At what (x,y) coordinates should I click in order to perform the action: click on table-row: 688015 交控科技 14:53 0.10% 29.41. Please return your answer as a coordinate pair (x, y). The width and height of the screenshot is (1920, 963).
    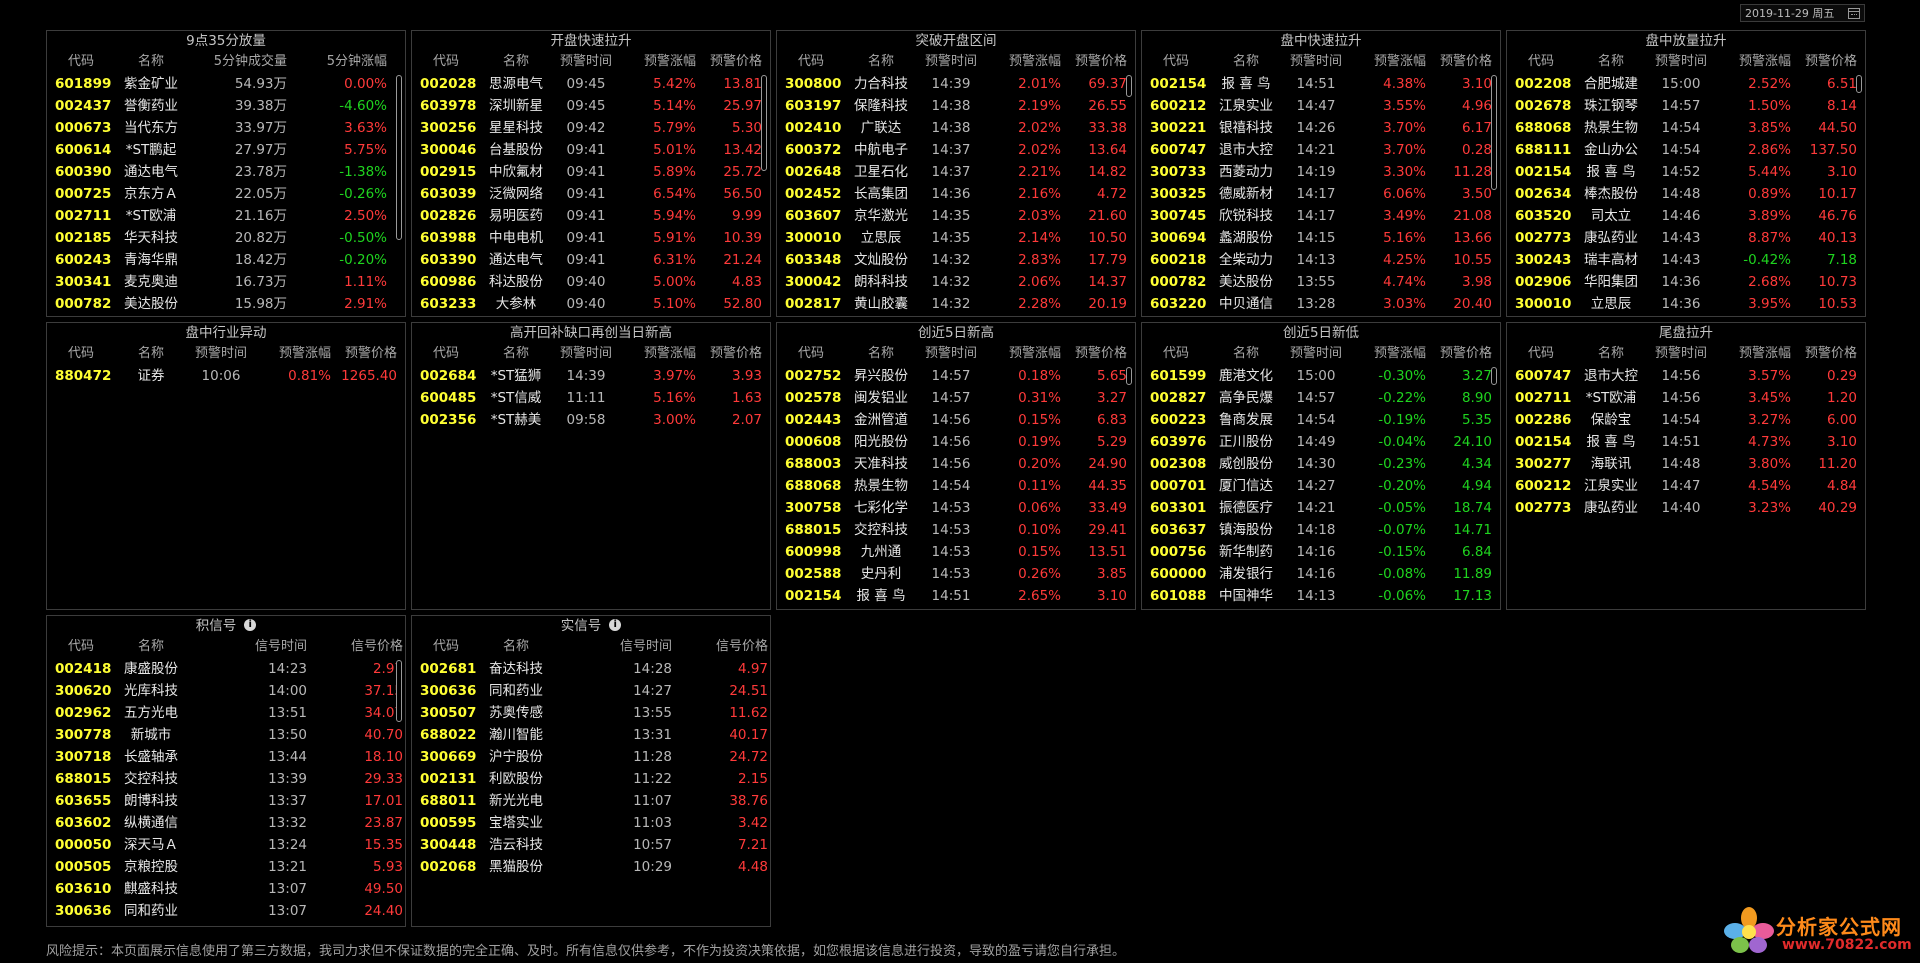
    Looking at the image, I should click on (956, 530).